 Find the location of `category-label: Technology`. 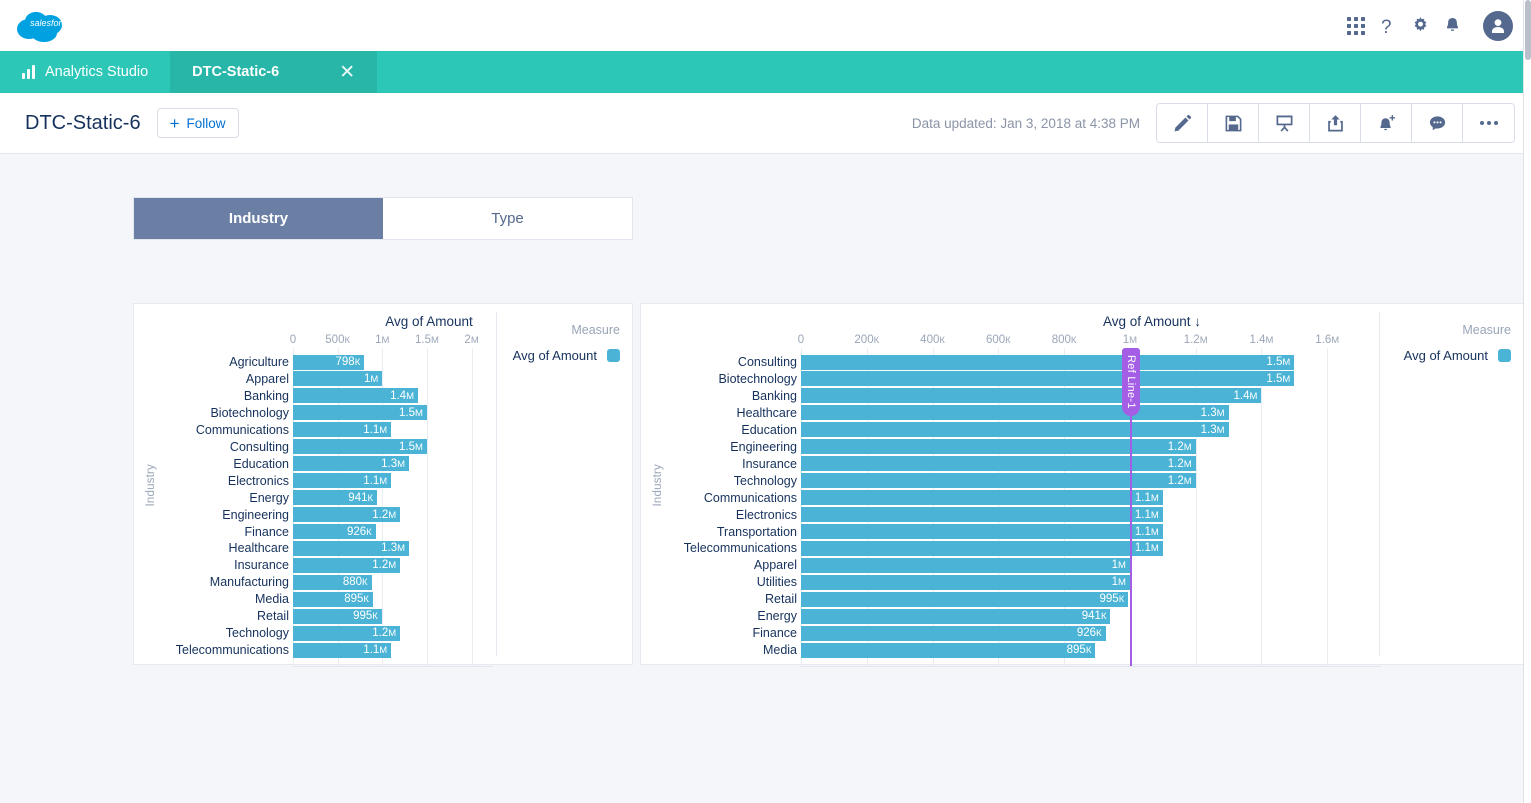

category-label: Technology is located at coordinates (765, 480).